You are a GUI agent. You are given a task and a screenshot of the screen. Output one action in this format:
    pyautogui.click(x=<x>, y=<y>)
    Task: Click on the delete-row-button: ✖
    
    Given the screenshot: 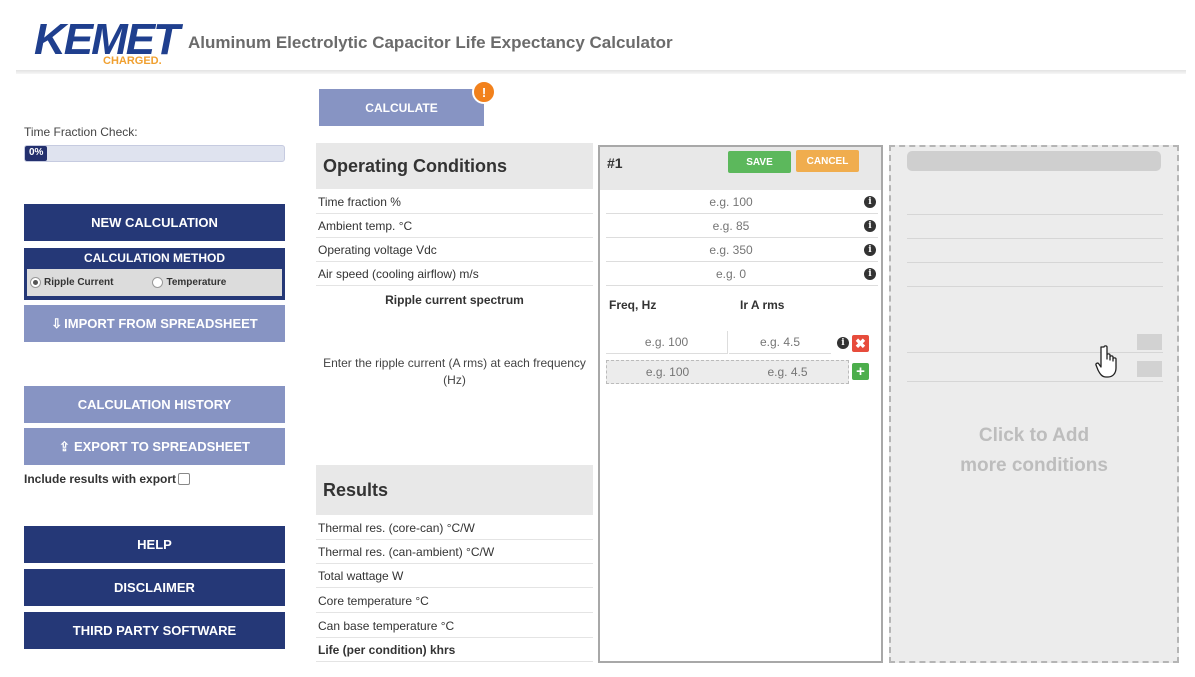 What is the action you would take?
    pyautogui.click(x=860, y=343)
    